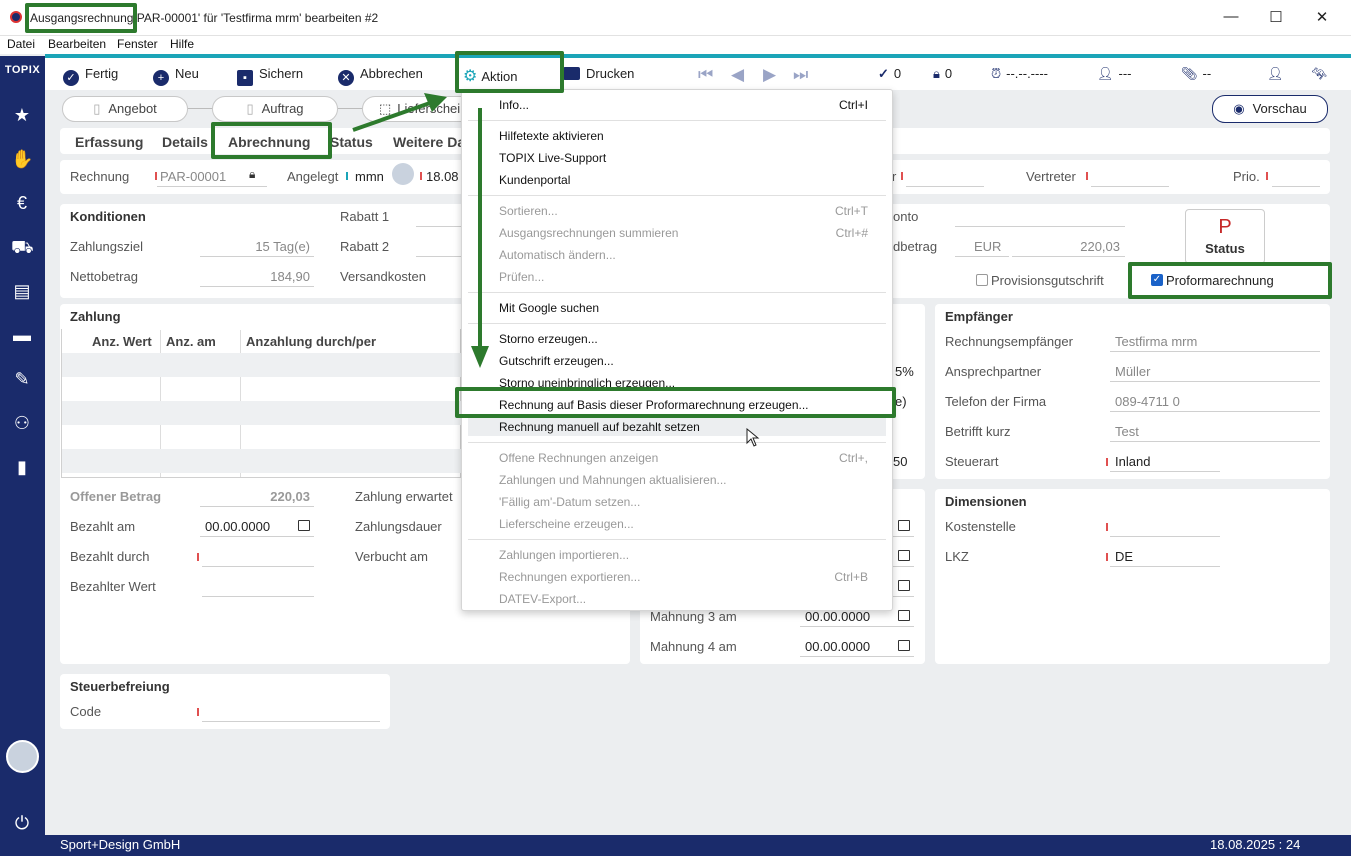 This screenshot has height=856, width=1351. Describe the element at coordinates (120, 844) in the screenshot. I see `company-name: Sport+Design GmbH` at that location.